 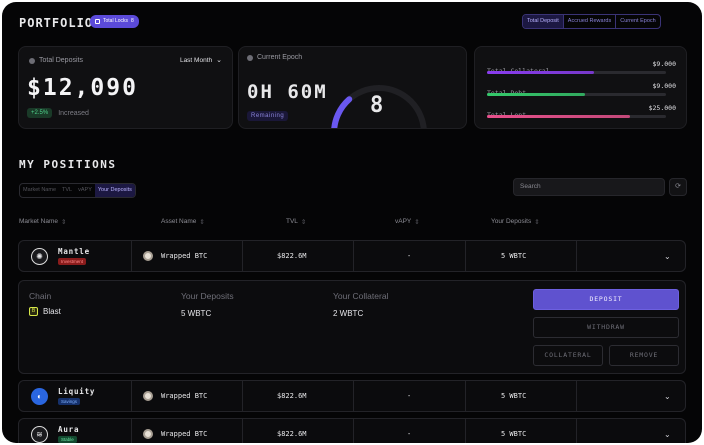 What do you see at coordinates (268, 116) in the screenshot?
I see `epoch-status: Remaining` at bounding box center [268, 116].